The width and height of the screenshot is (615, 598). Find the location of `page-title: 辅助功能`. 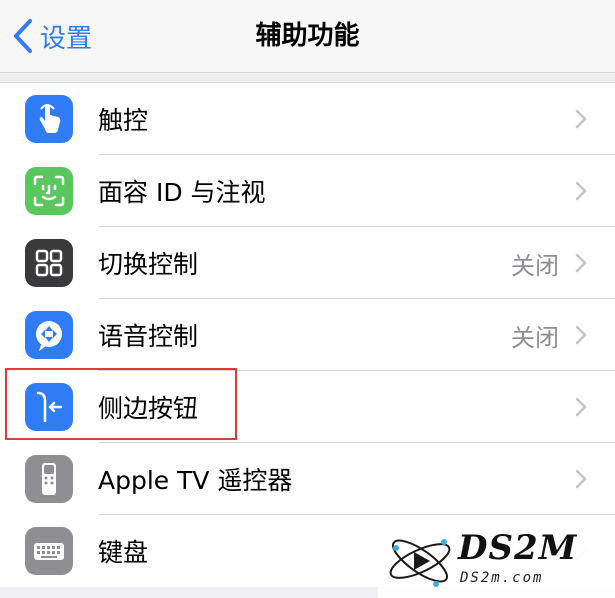

page-title: 辅助功能 is located at coordinates (307, 36).